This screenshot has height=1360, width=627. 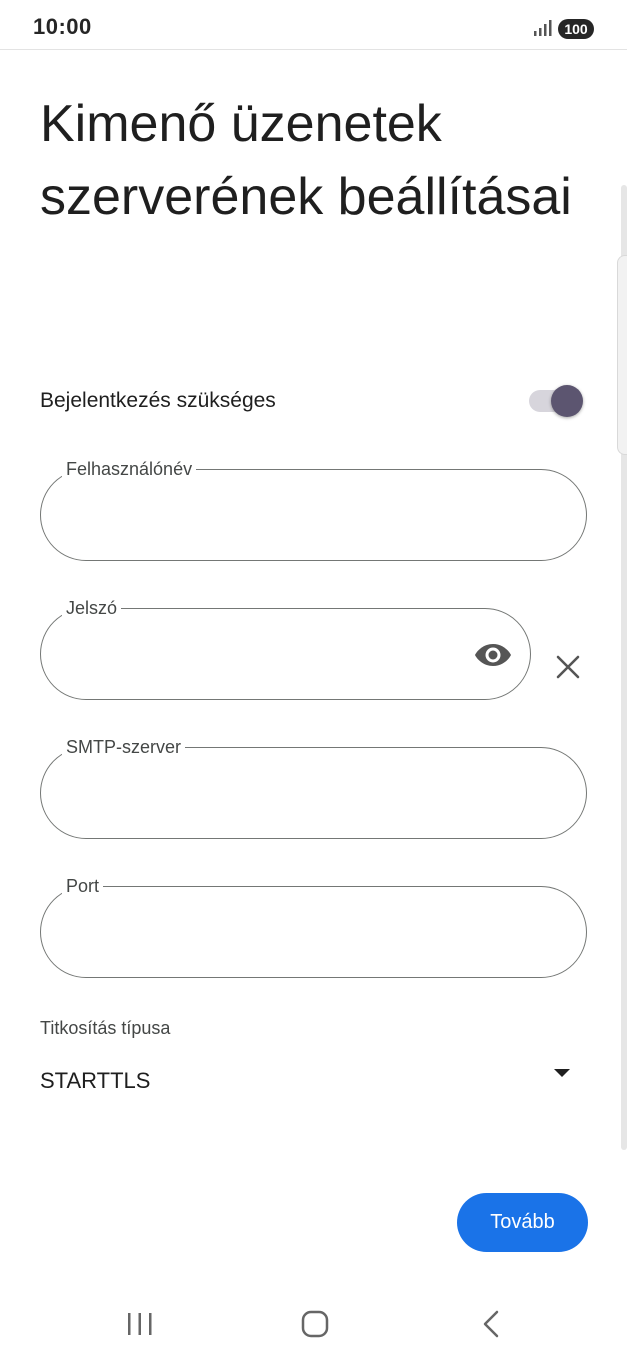 What do you see at coordinates (522, 1222) in the screenshot?
I see `next-button: Tovább` at bounding box center [522, 1222].